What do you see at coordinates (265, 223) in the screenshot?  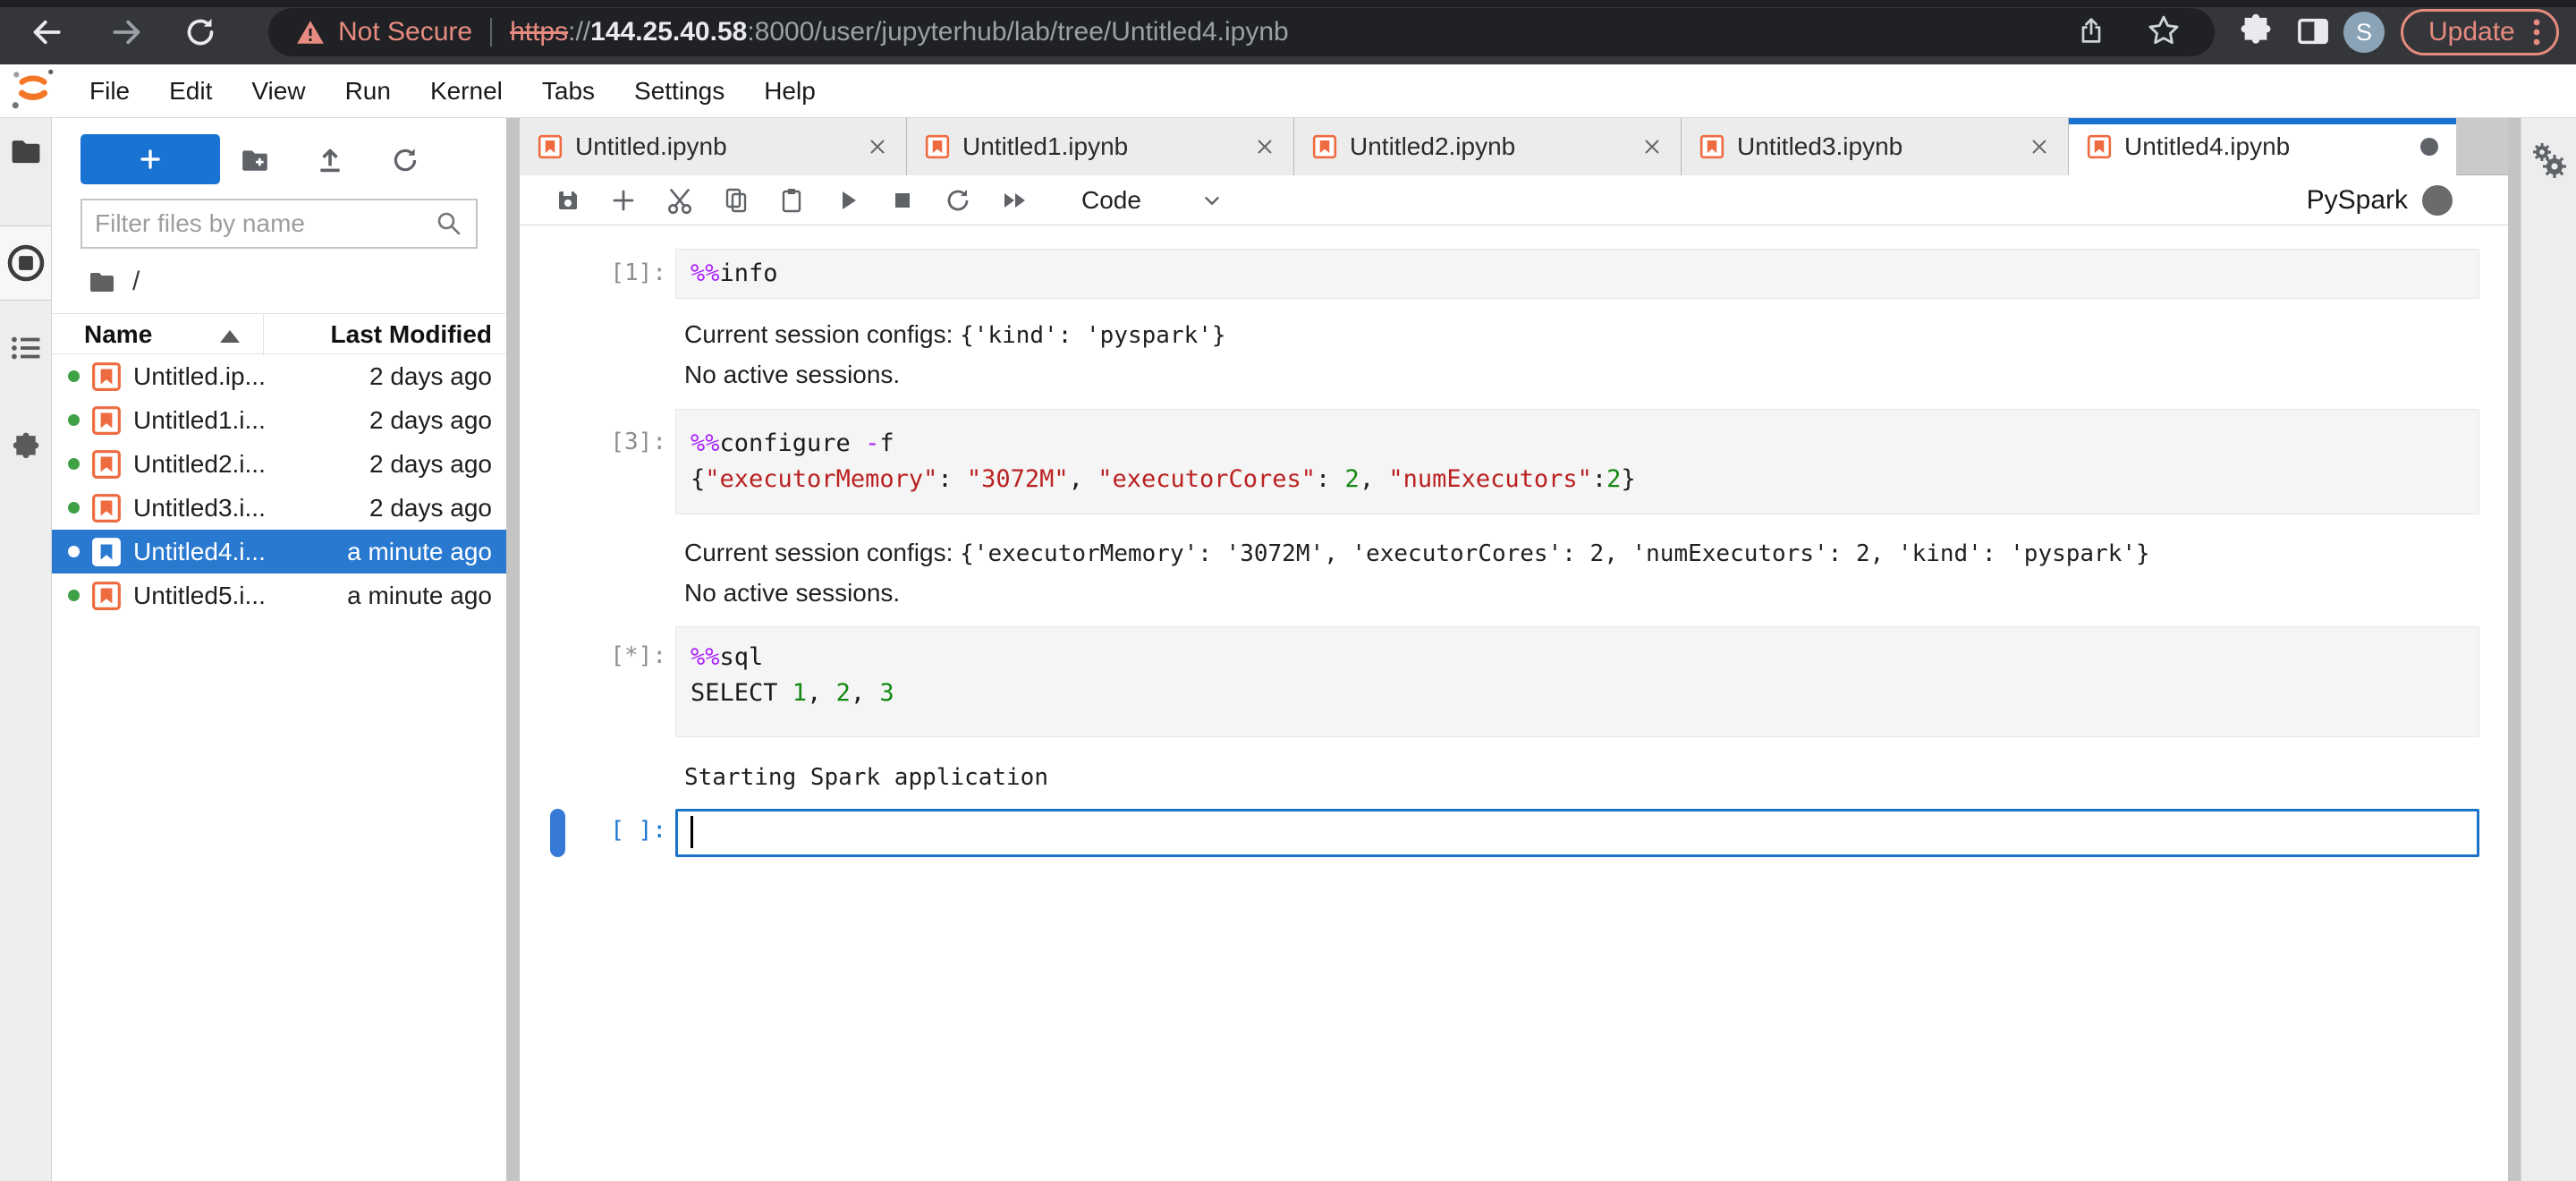 I see `file-filter-input` at bounding box center [265, 223].